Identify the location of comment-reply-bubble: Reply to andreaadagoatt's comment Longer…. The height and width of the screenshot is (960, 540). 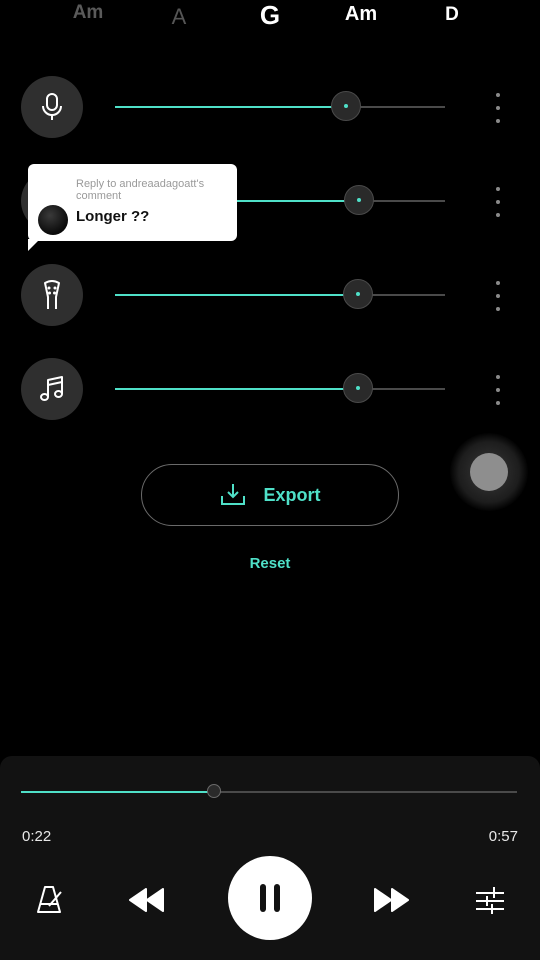
(132, 207).